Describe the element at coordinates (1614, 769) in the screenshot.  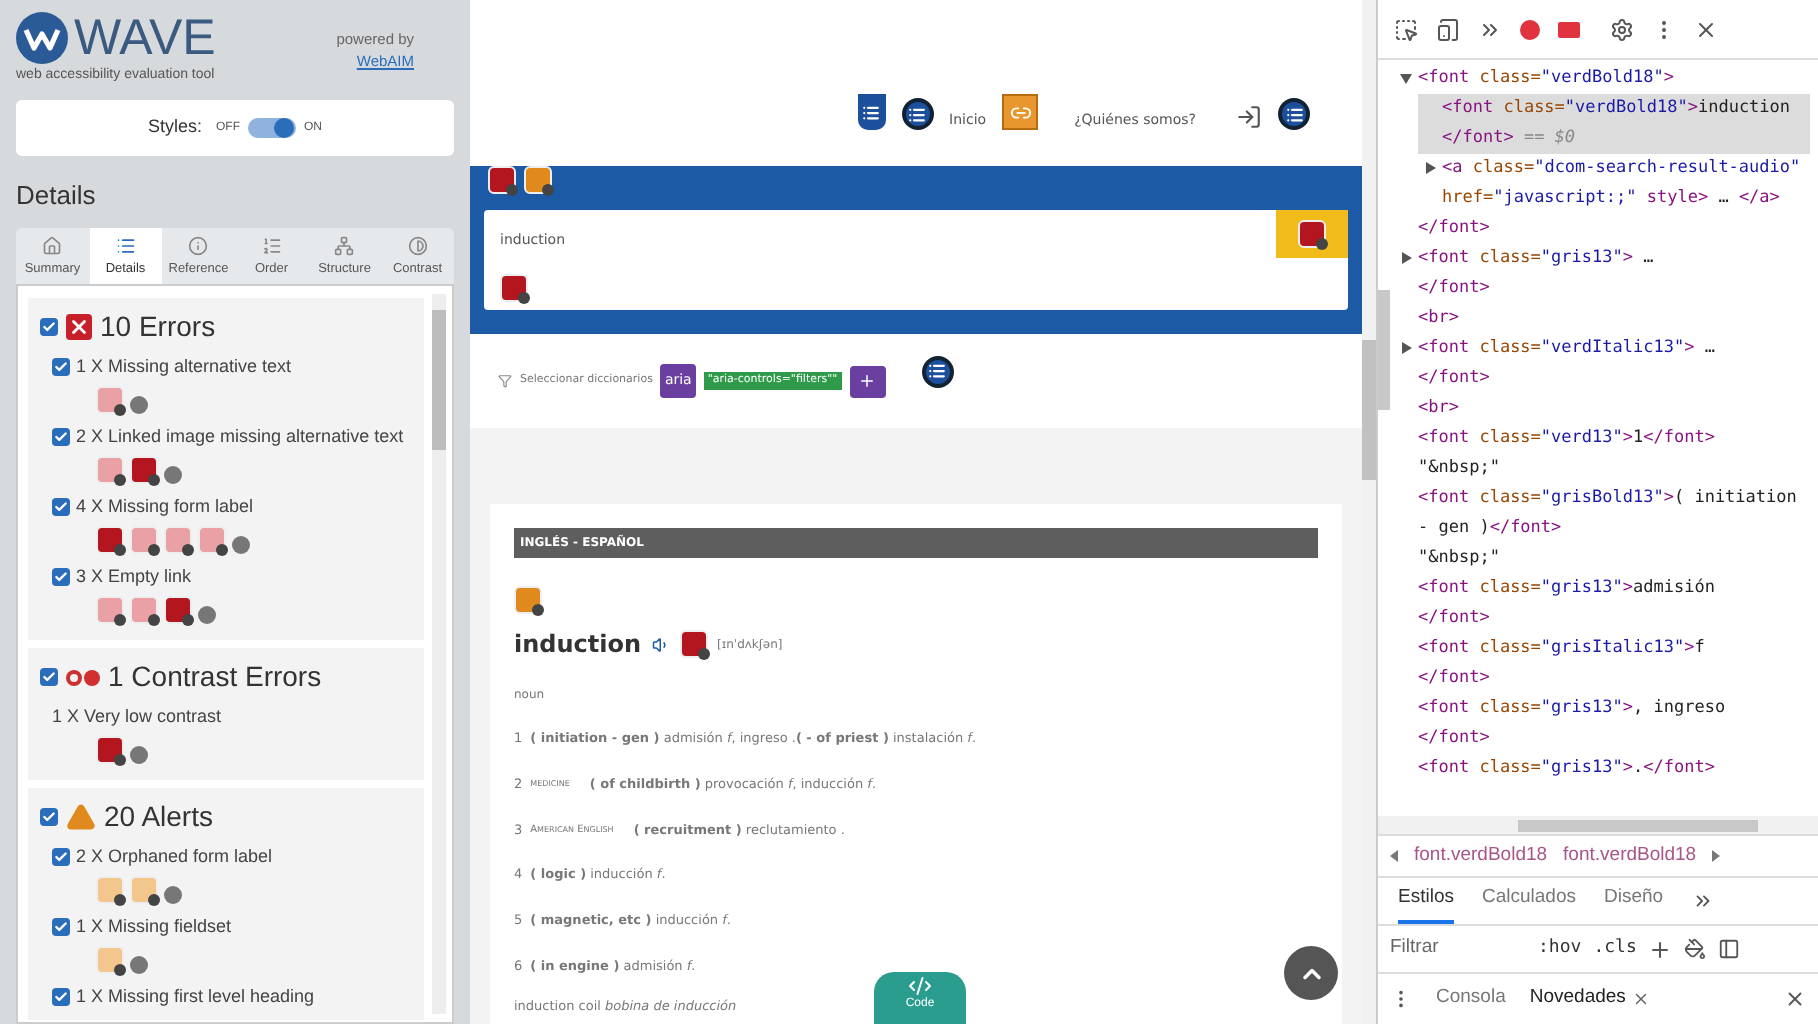
I see `dom-node-line: <font class="gris13">.</font>` at that location.